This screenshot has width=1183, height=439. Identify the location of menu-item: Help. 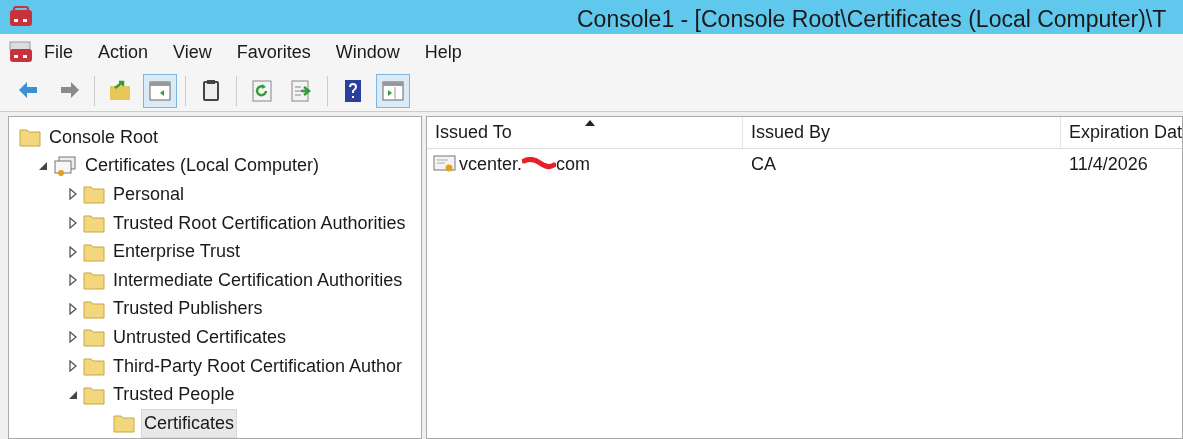
(443, 52).